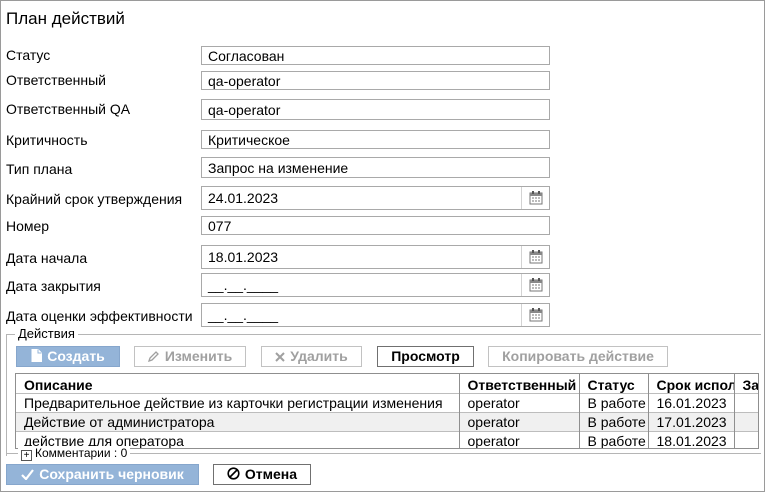 The image size is (765, 492). Describe the element at coordinates (56, 80) in the screenshot. I see `label-responsible: Ответственный` at that location.